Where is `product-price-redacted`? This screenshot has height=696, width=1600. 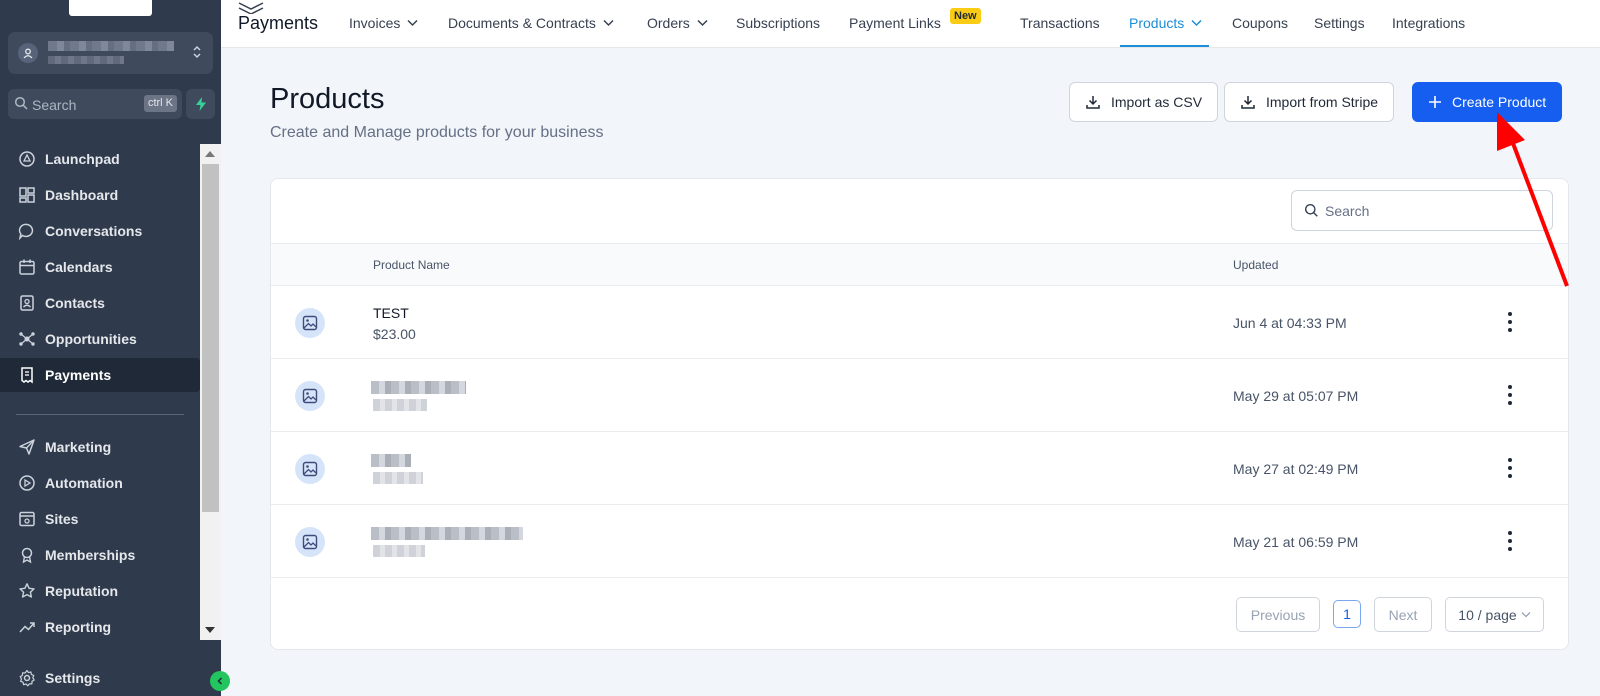
product-price-redacted is located at coordinates (400, 405).